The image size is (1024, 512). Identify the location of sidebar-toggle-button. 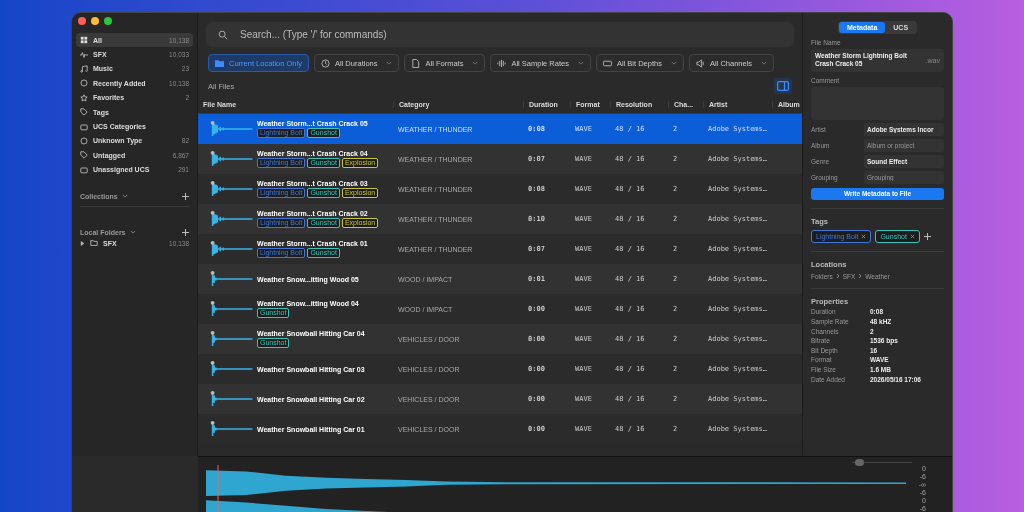
(783, 86).